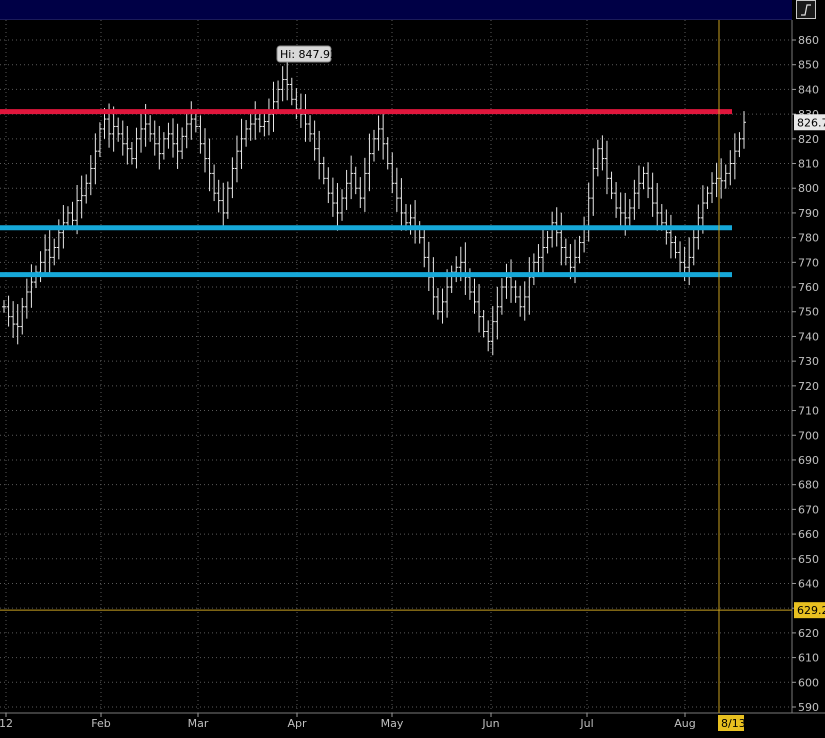 The image size is (825, 738). What do you see at coordinates (684, 723) in the screenshot?
I see `x-tick-label: Aug` at bounding box center [684, 723].